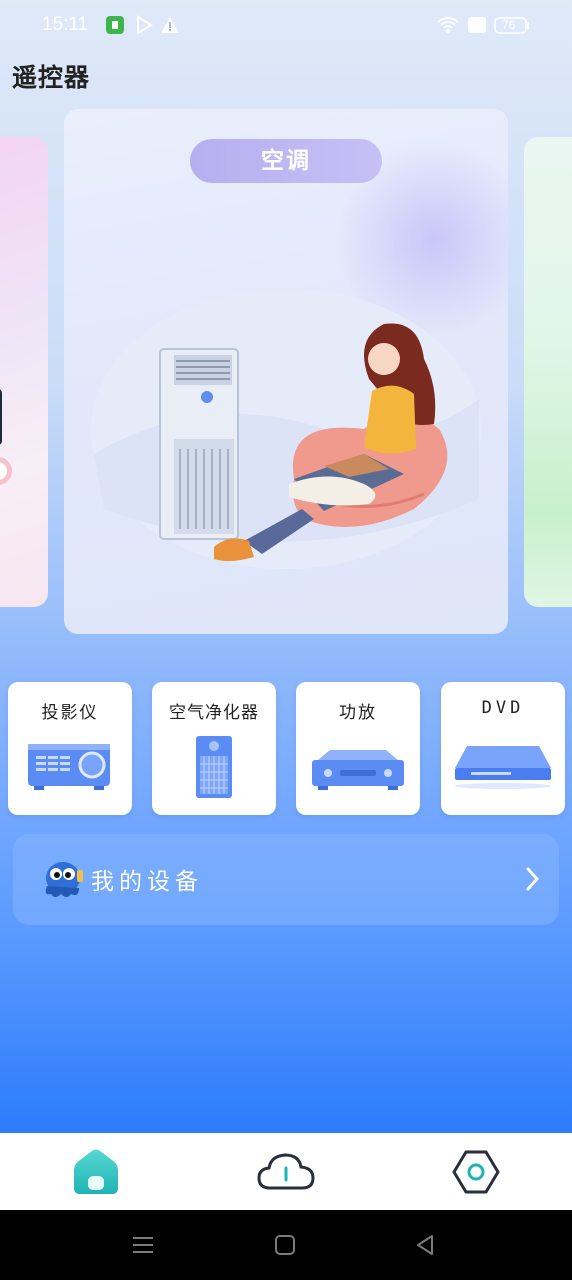 Image resolution: width=572 pixels, height=1280 pixels. Describe the element at coordinates (286, 429) in the screenshot. I see `air-conditioner-illustration` at that location.